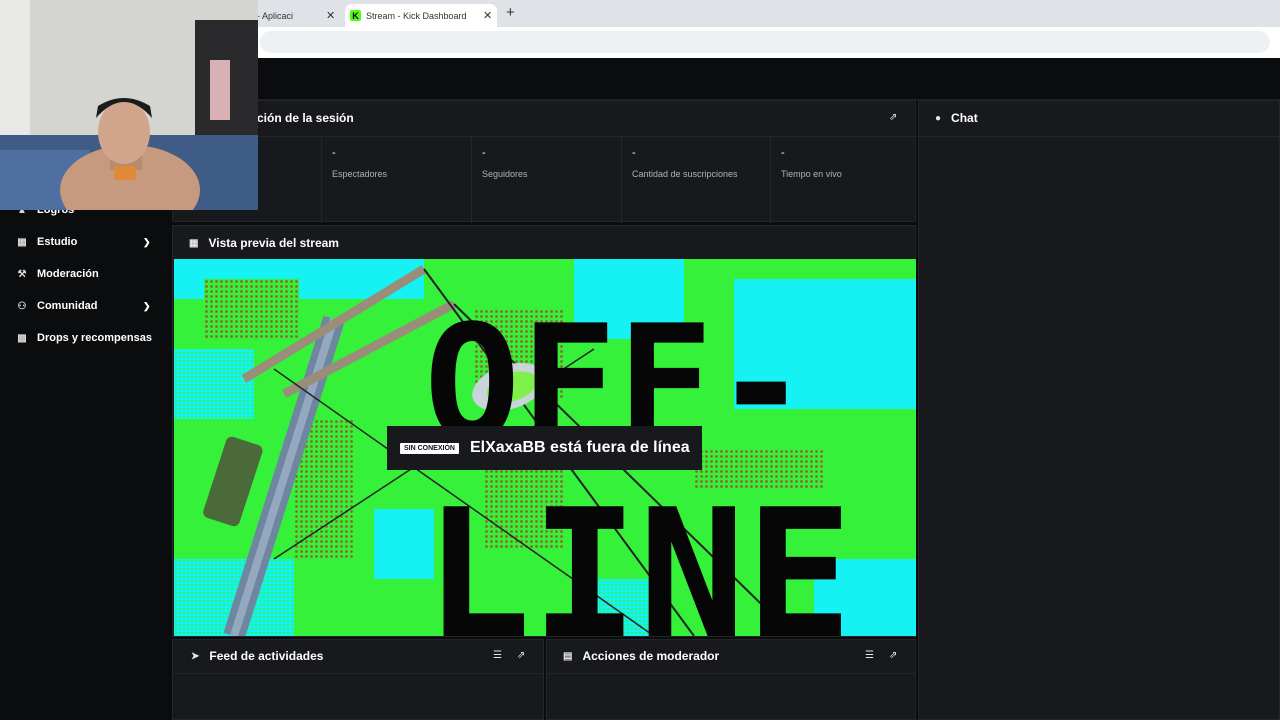 The width and height of the screenshot is (1280, 720). What do you see at coordinates (22, 274) in the screenshot?
I see `wrench-icon: ⚒` at bounding box center [22, 274].